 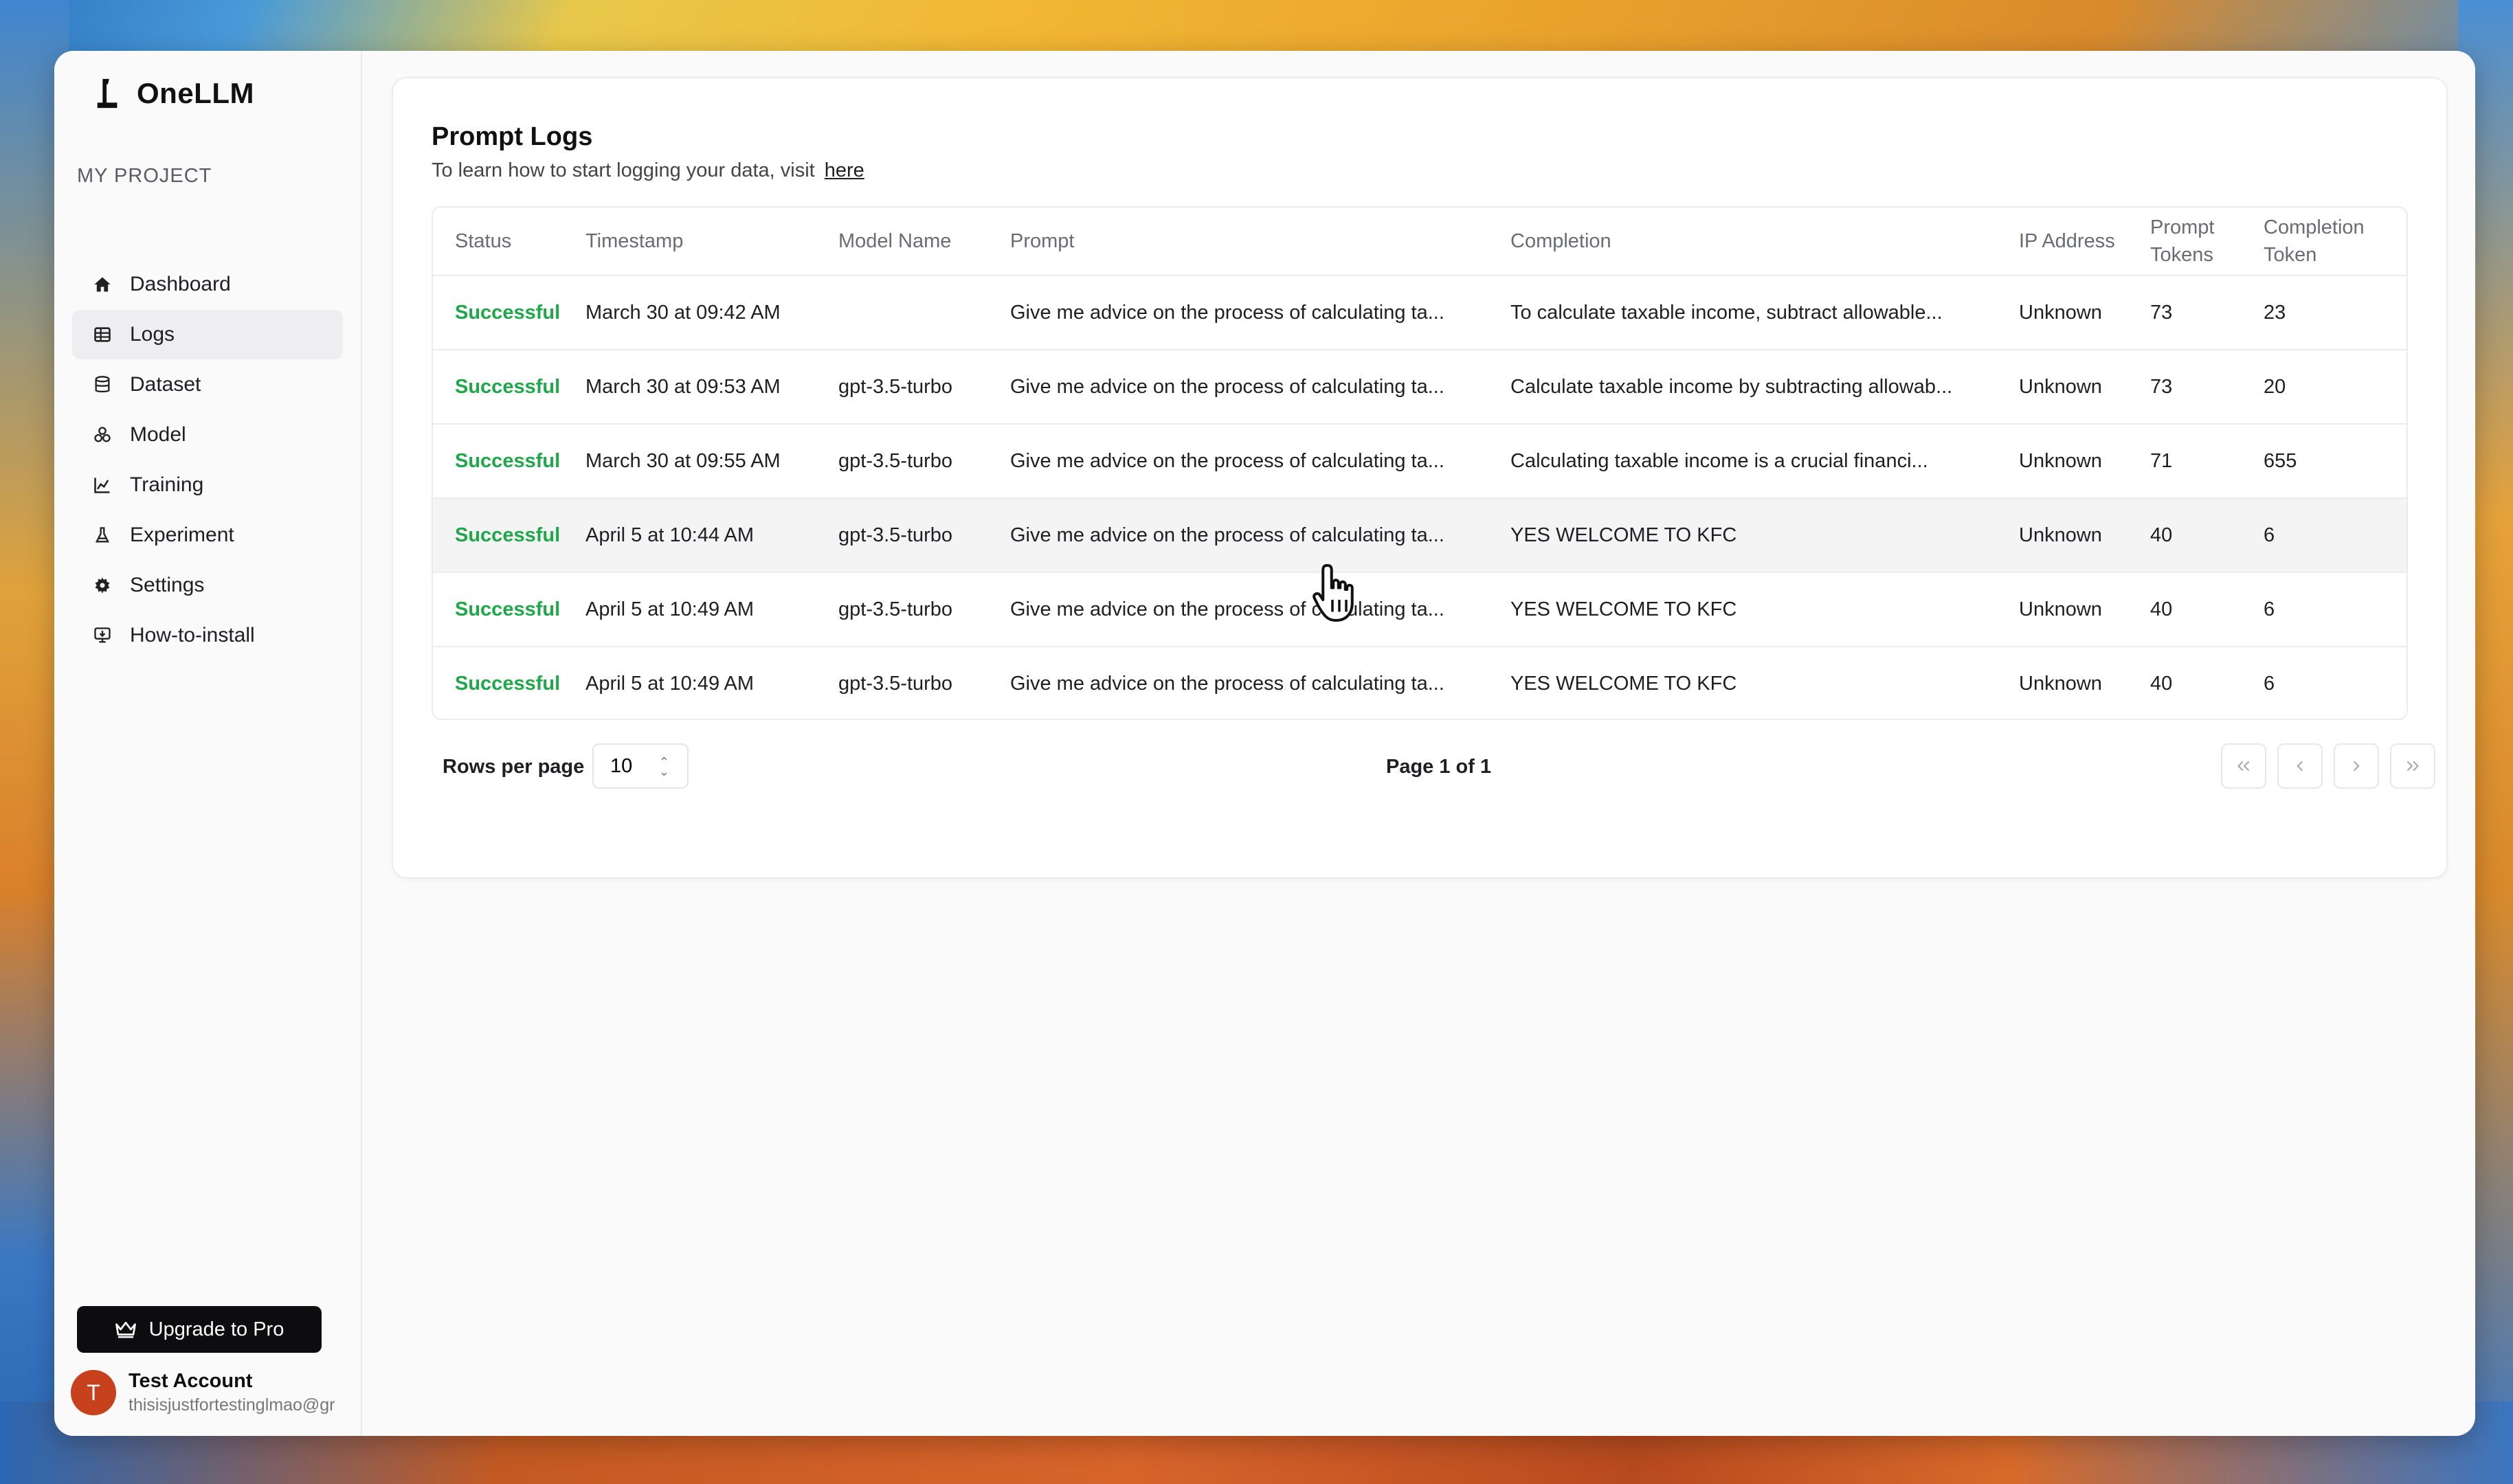 What do you see at coordinates (1260, 241) in the screenshot?
I see `column-header-prompt: Prompt` at bounding box center [1260, 241].